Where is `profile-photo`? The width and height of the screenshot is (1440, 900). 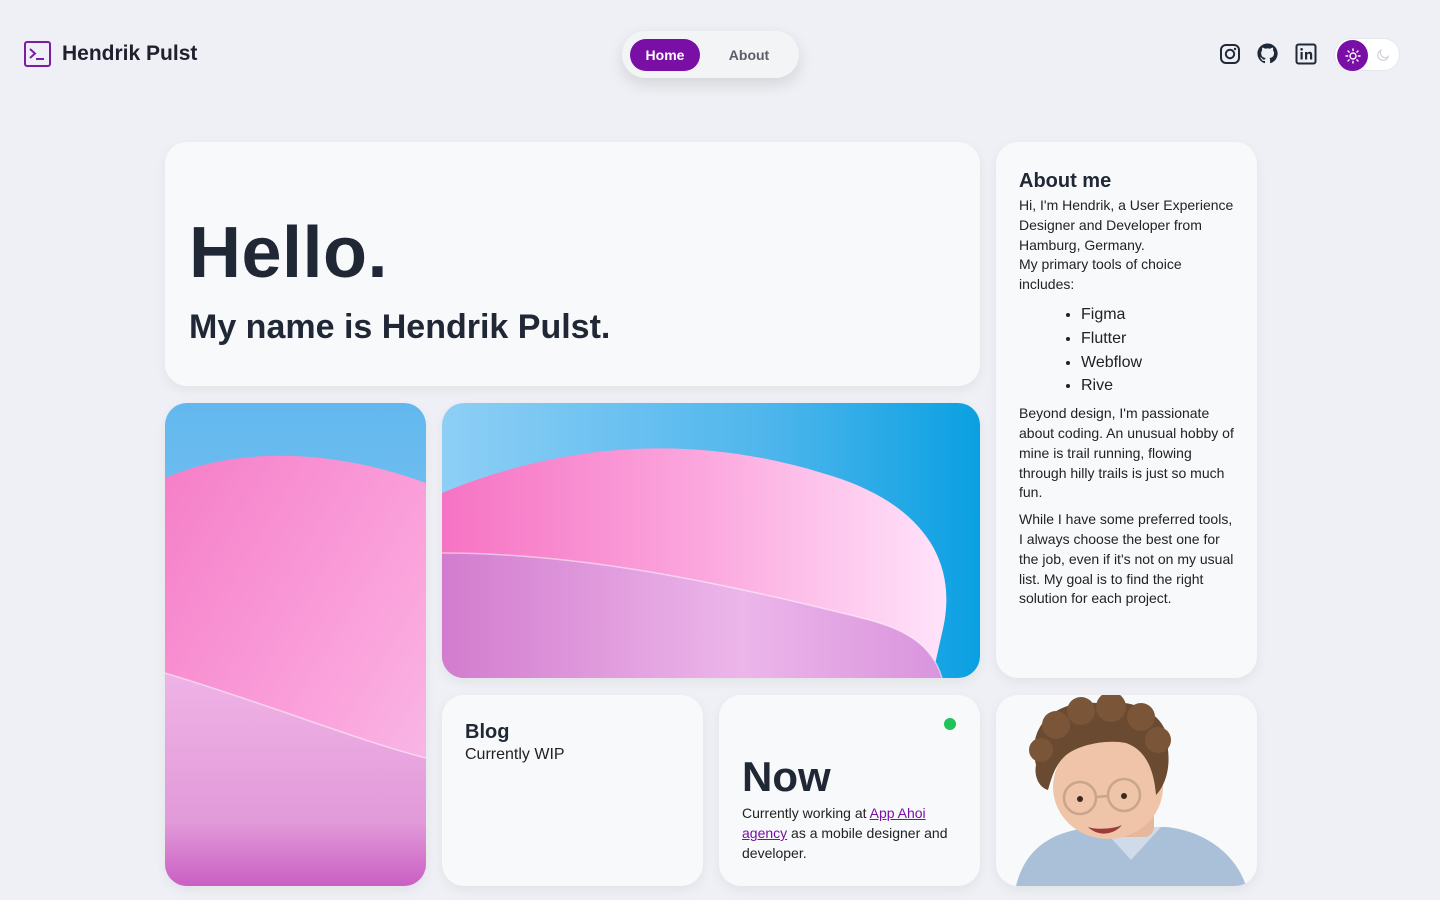
profile-photo is located at coordinates (1126, 790).